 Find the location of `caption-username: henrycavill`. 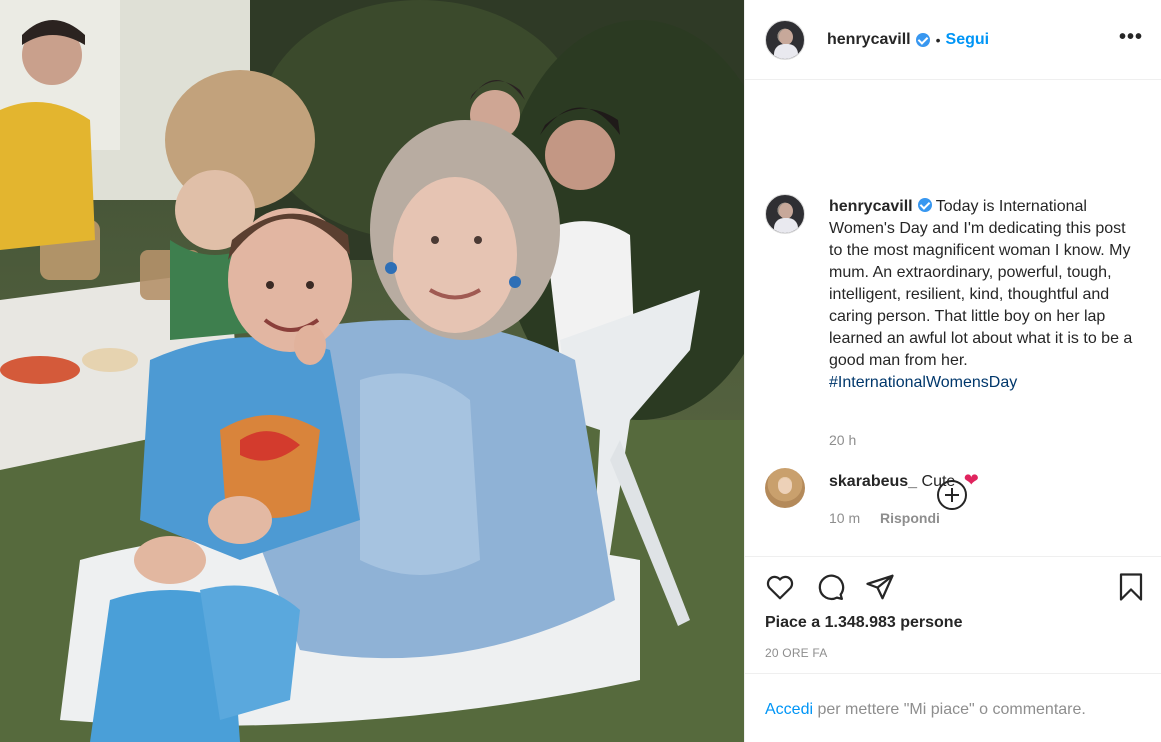

caption-username: henrycavill is located at coordinates (871, 206).